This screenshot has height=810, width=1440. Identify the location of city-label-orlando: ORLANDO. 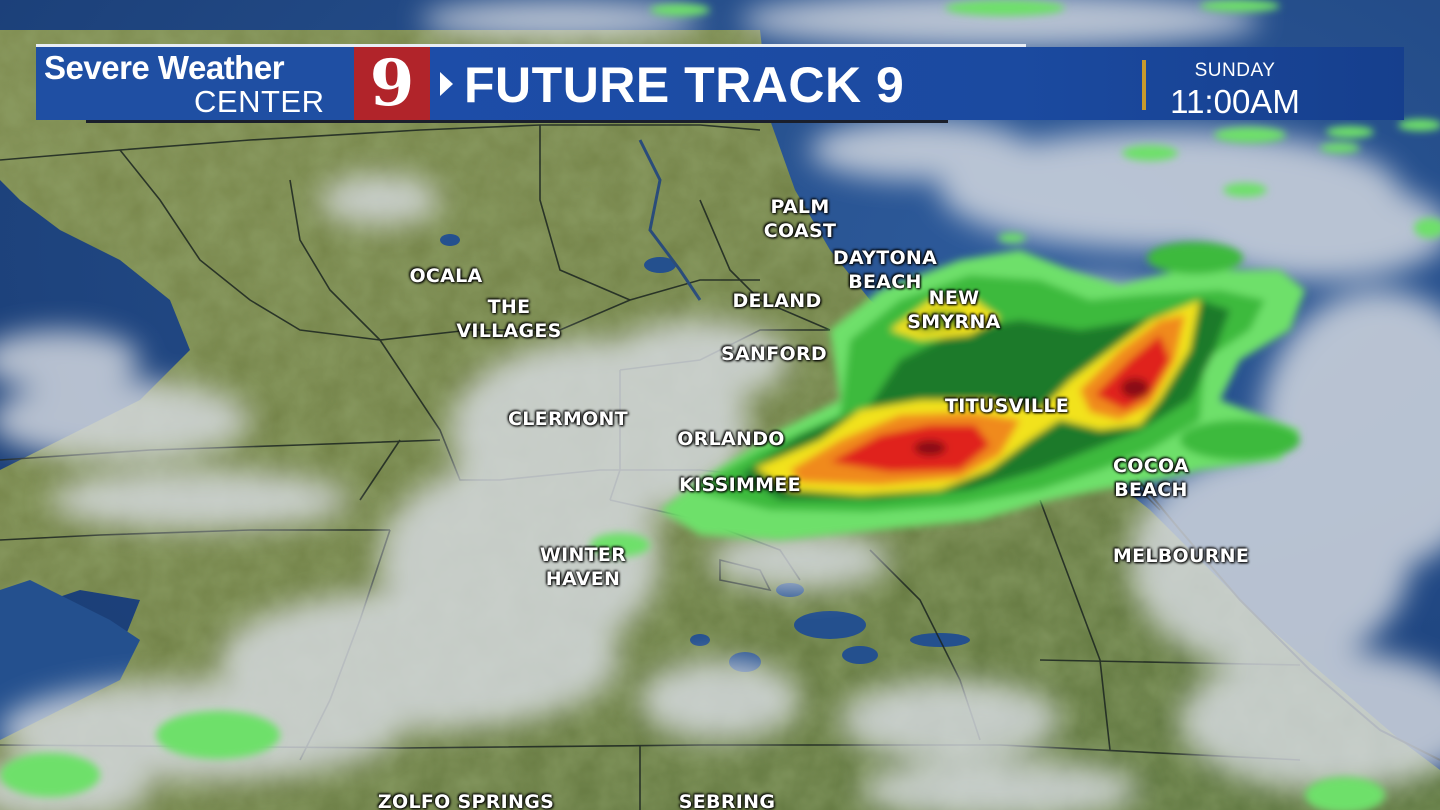
(731, 439).